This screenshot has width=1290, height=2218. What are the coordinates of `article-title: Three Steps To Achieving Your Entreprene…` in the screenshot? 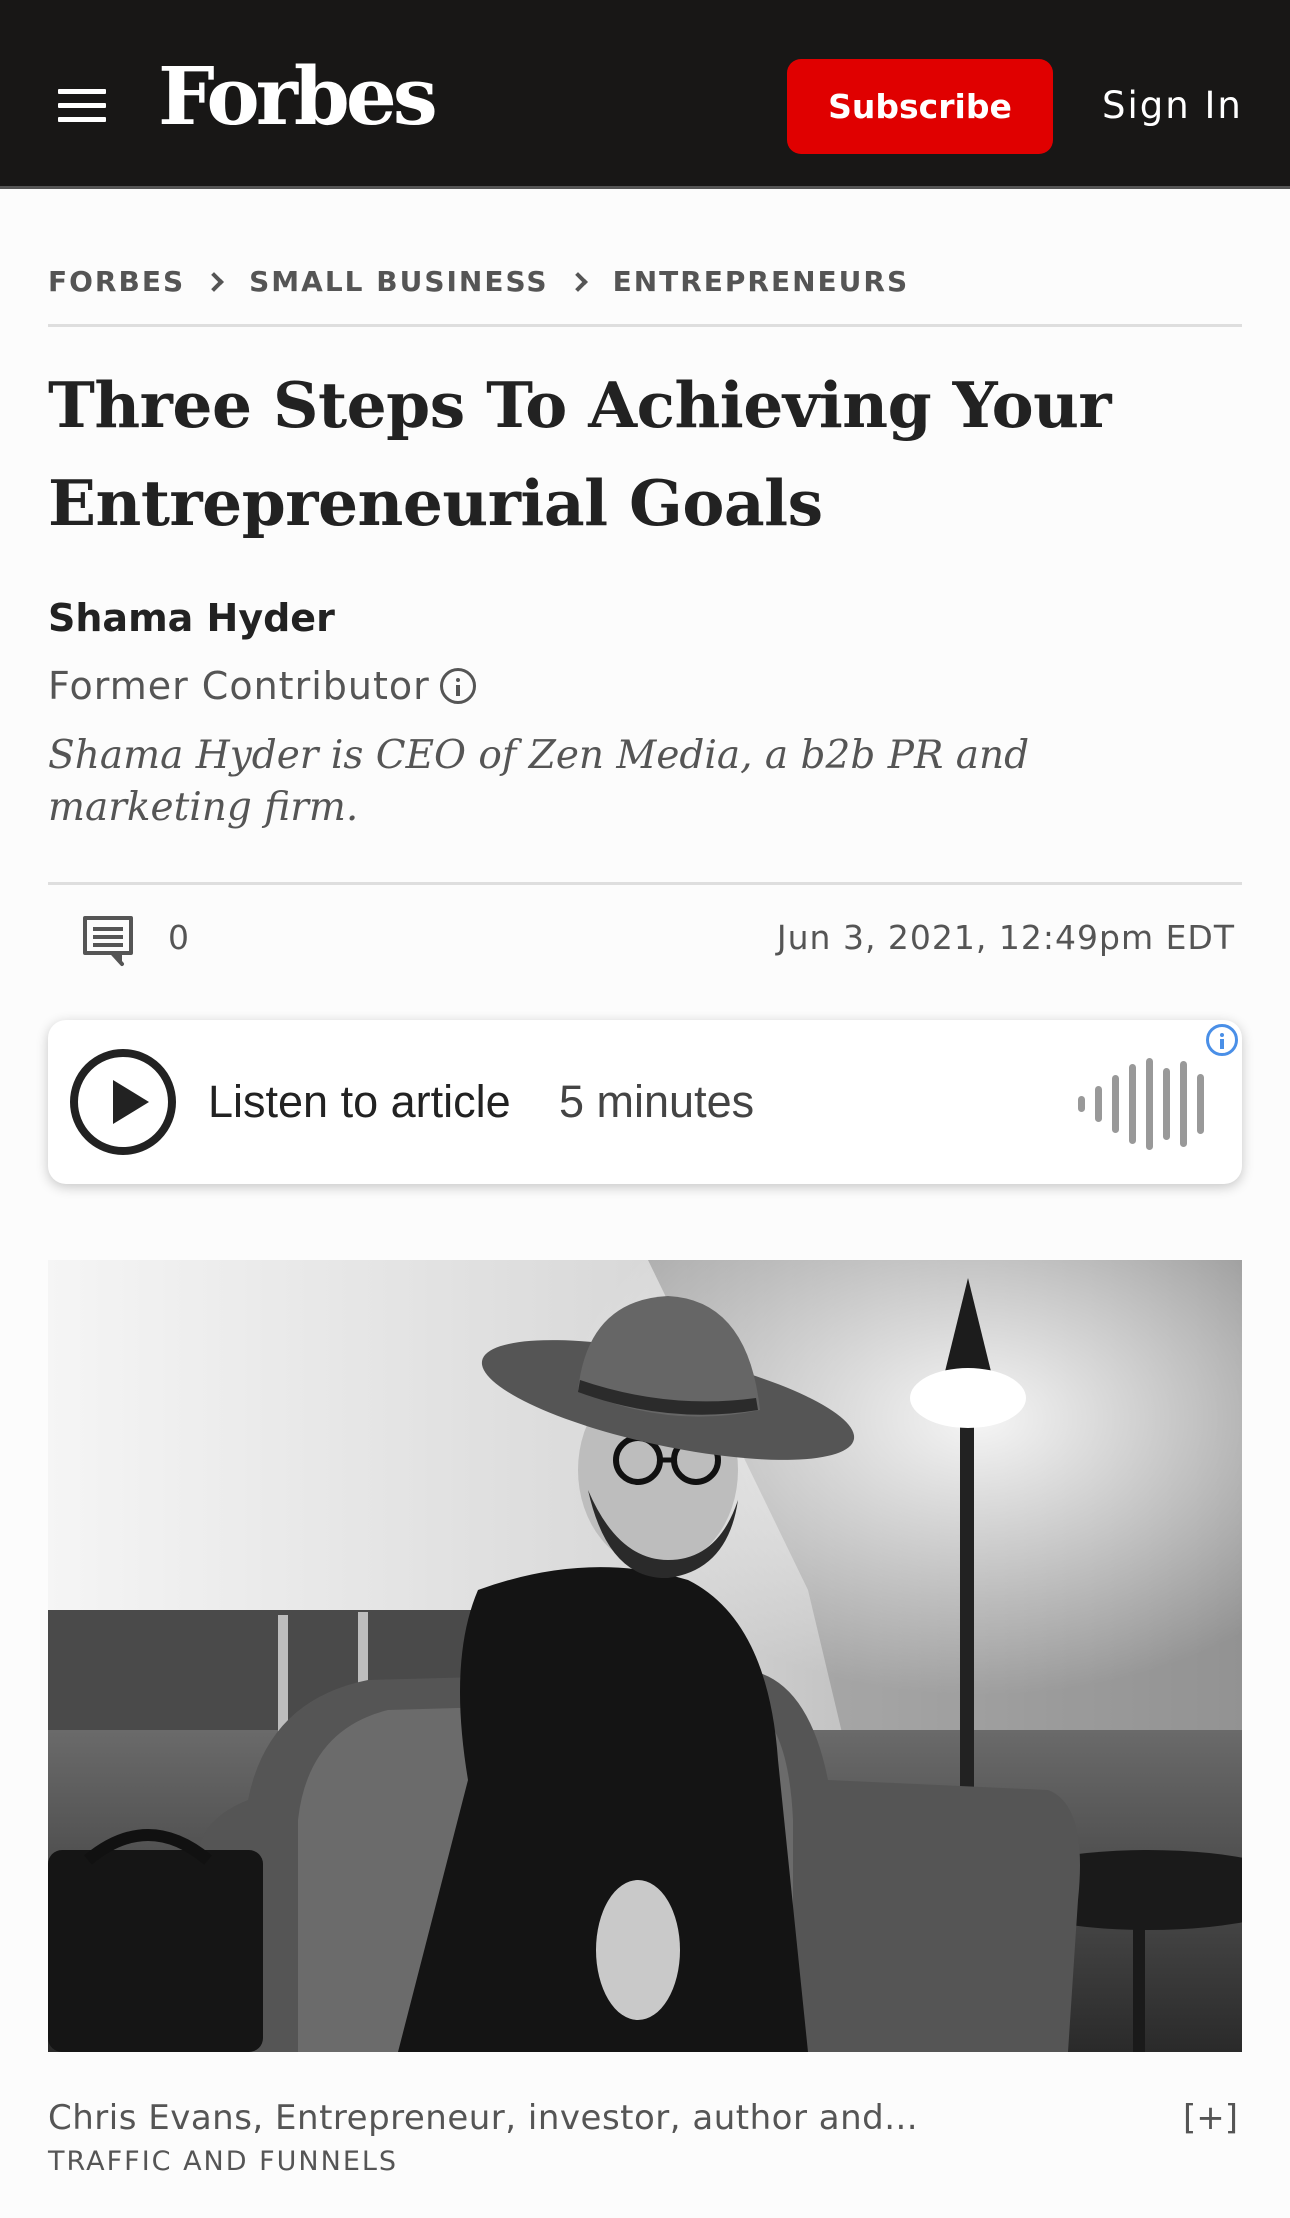 It's located at (645, 454).